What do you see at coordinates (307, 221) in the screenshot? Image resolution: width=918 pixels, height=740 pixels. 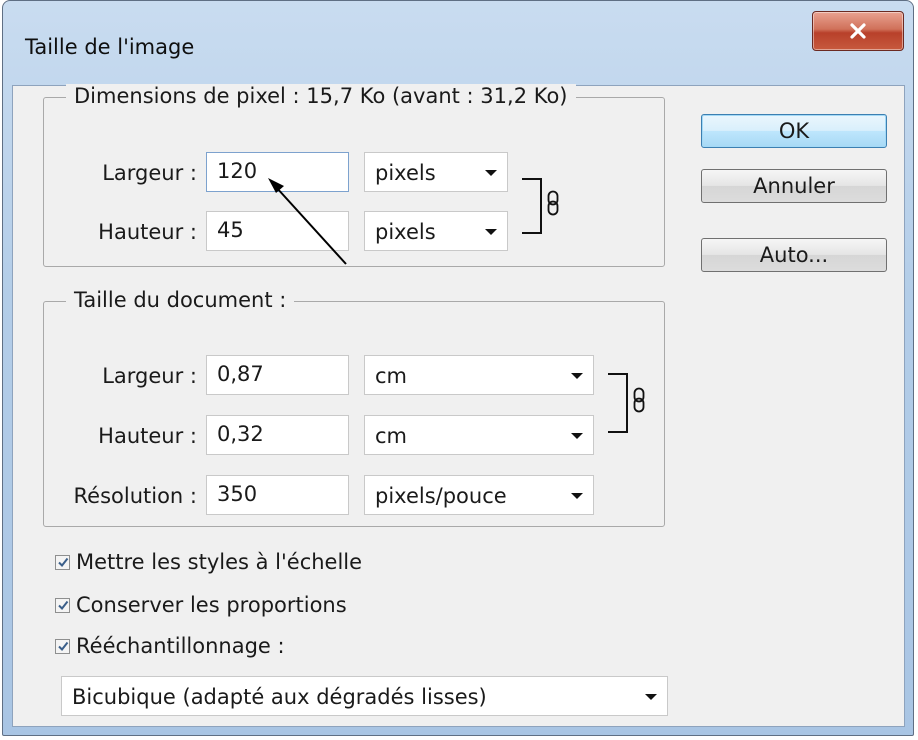 I see `annotation-arrow` at bounding box center [307, 221].